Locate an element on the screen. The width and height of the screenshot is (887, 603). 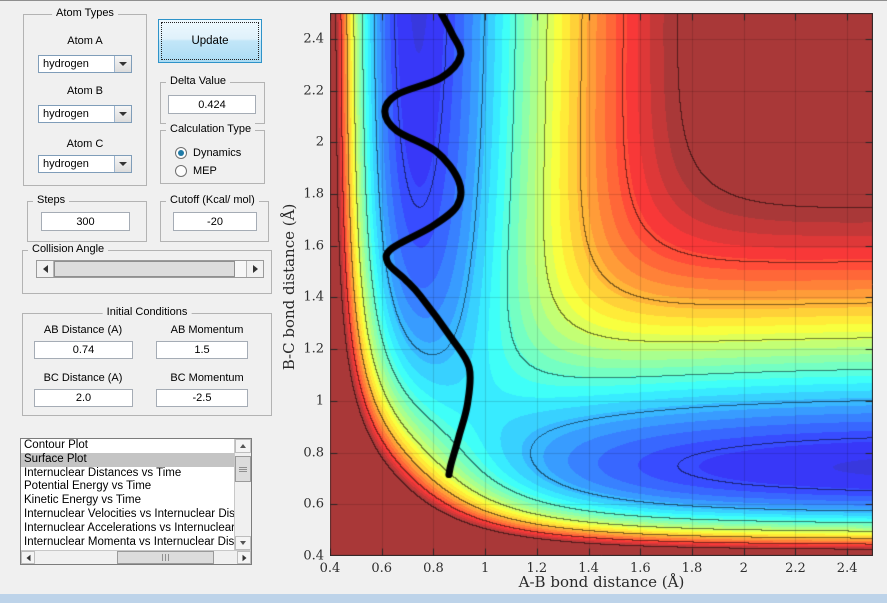
y-tick-label: 0.8 is located at coordinates (313, 453).